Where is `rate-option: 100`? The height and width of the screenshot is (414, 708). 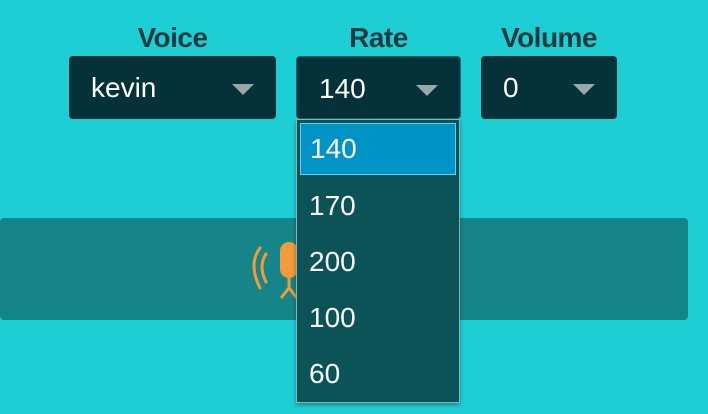 rate-option: 100 is located at coordinates (378, 318).